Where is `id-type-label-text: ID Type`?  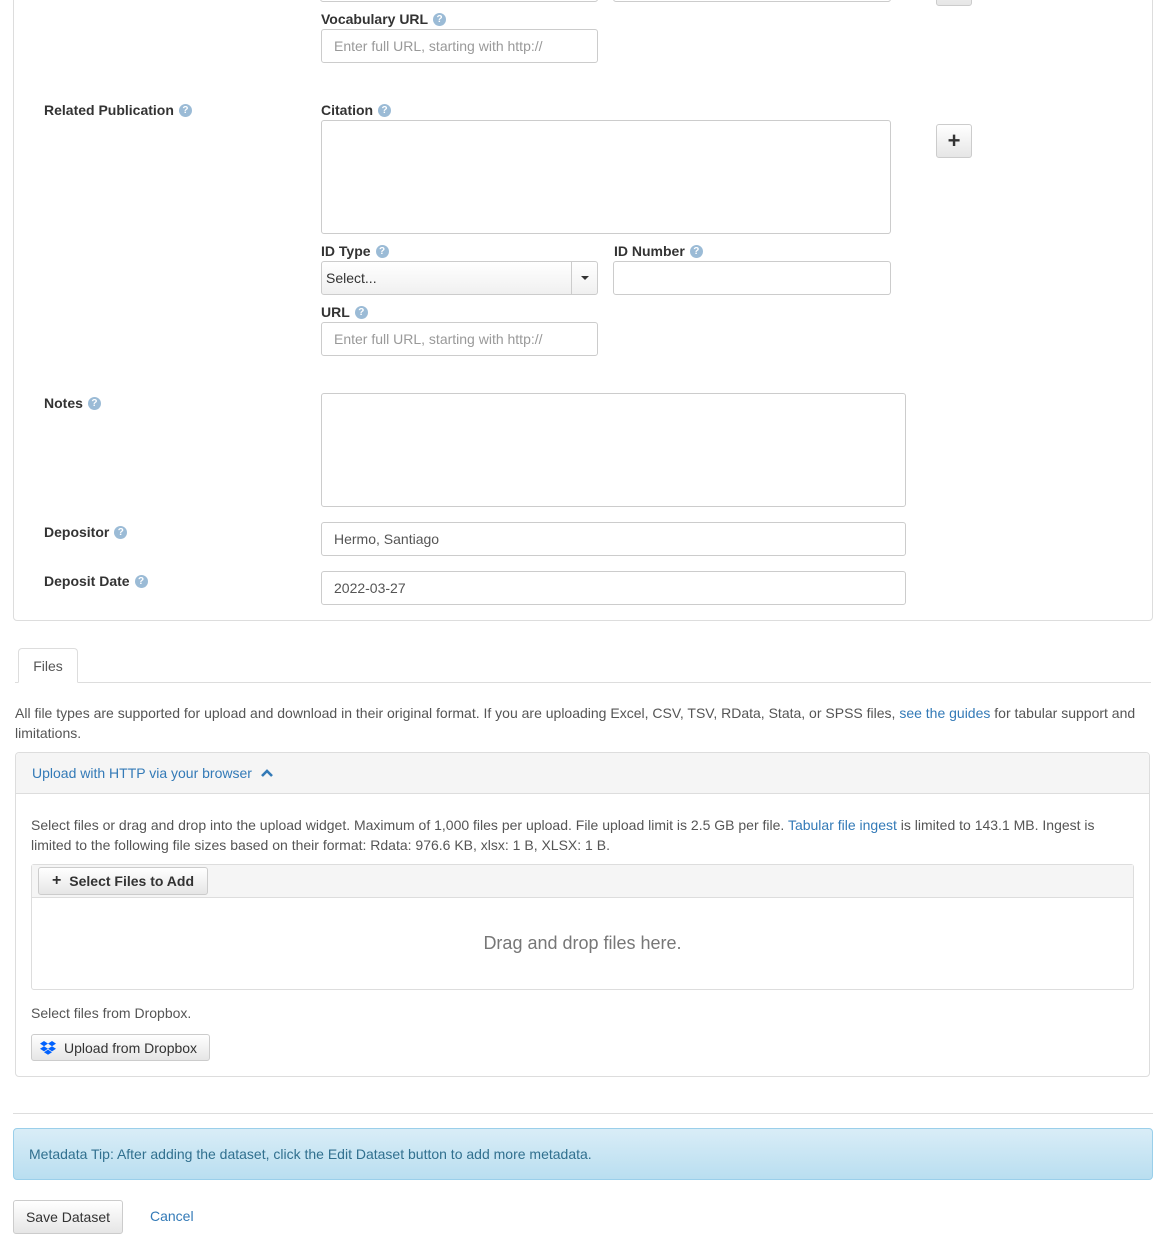 id-type-label-text: ID Type is located at coordinates (346, 251).